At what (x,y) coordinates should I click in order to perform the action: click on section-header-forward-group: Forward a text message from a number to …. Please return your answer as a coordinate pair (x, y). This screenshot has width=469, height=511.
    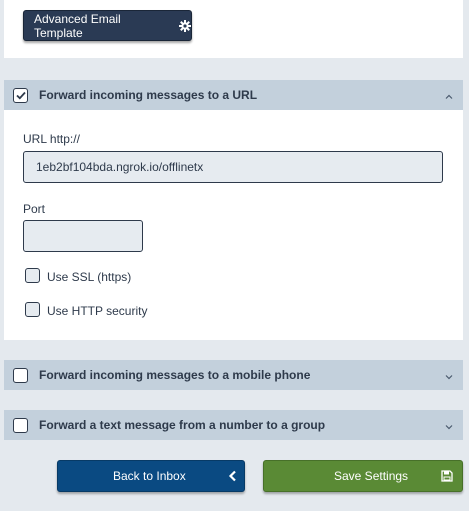
    Looking at the image, I should click on (233, 425).